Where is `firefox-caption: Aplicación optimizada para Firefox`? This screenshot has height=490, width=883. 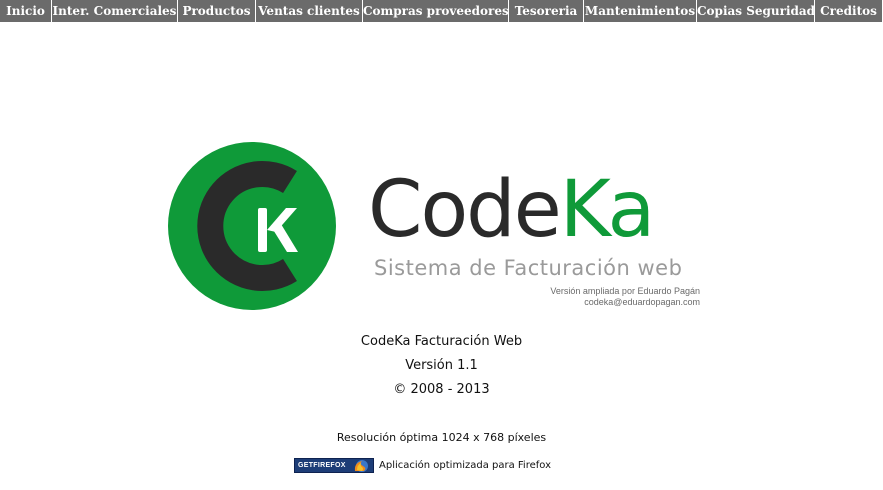 firefox-caption: Aplicación optimizada para Firefox is located at coordinates (465, 465).